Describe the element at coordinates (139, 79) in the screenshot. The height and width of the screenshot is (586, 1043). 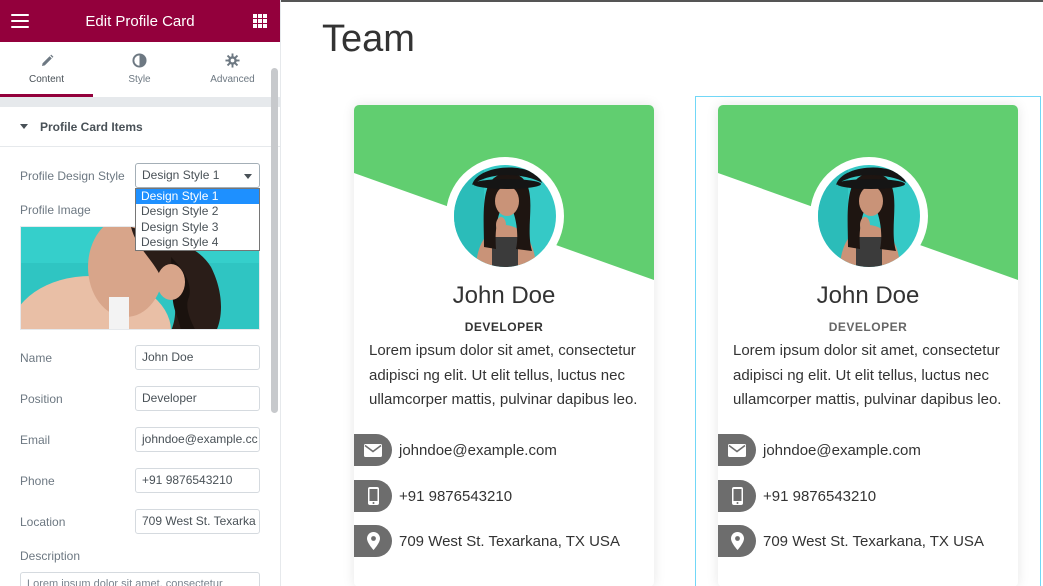
I see `tab-style-label: Style` at that location.